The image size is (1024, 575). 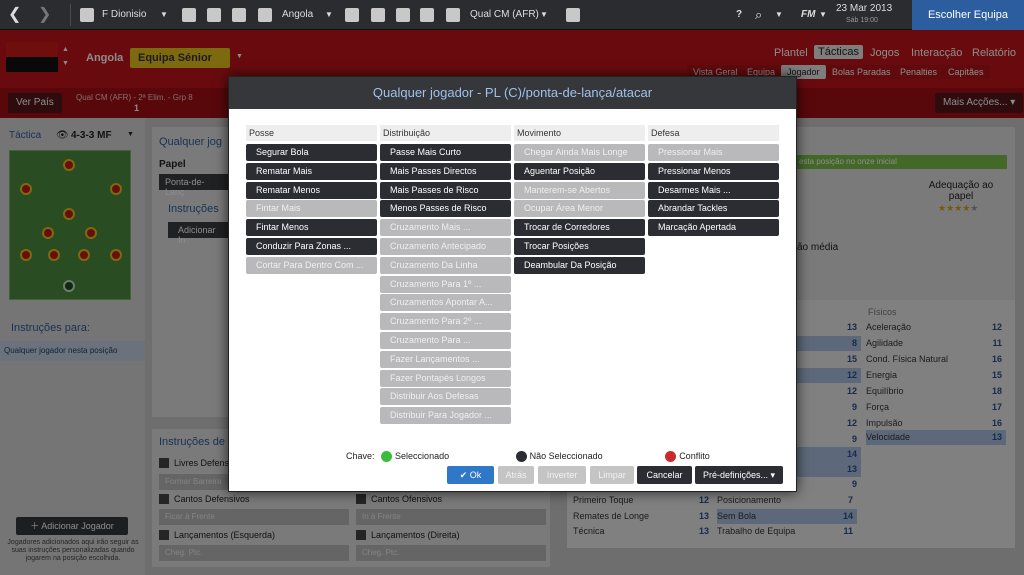 What do you see at coordinates (378, 15) in the screenshot?
I see `folder-icon` at bounding box center [378, 15].